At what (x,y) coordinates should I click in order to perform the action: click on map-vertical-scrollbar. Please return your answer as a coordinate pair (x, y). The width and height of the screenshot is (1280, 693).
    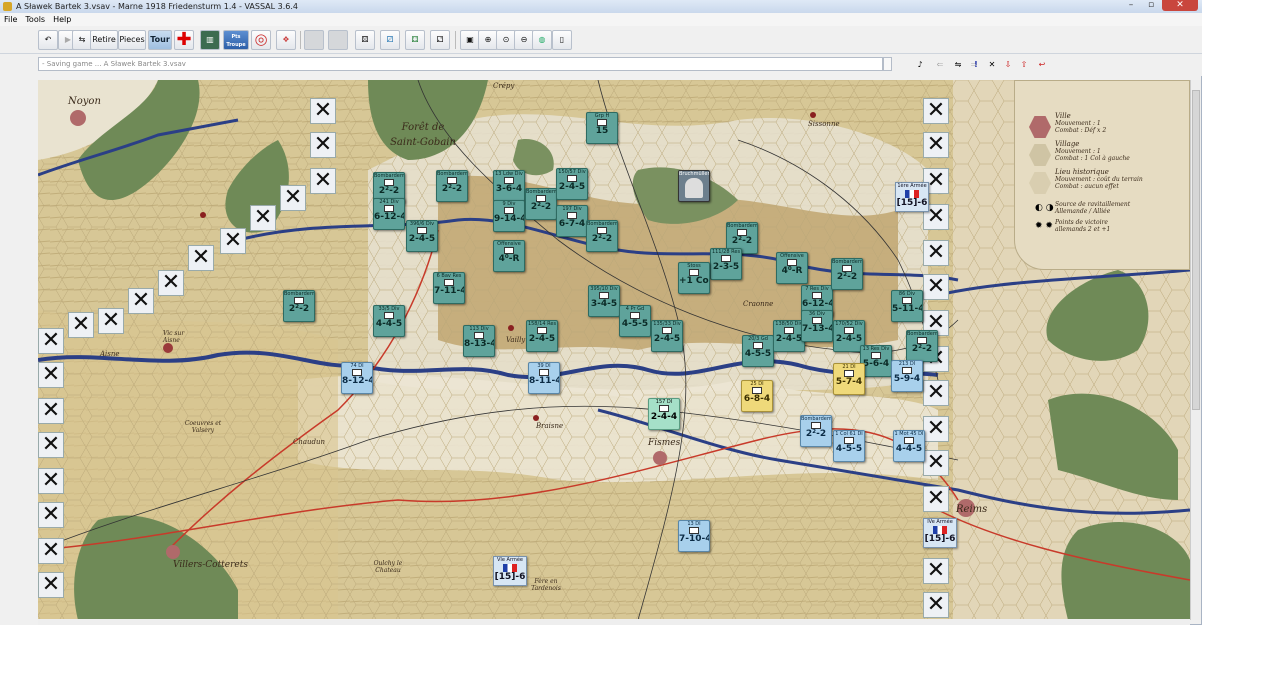
    Looking at the image, I should click on (1195, 350).